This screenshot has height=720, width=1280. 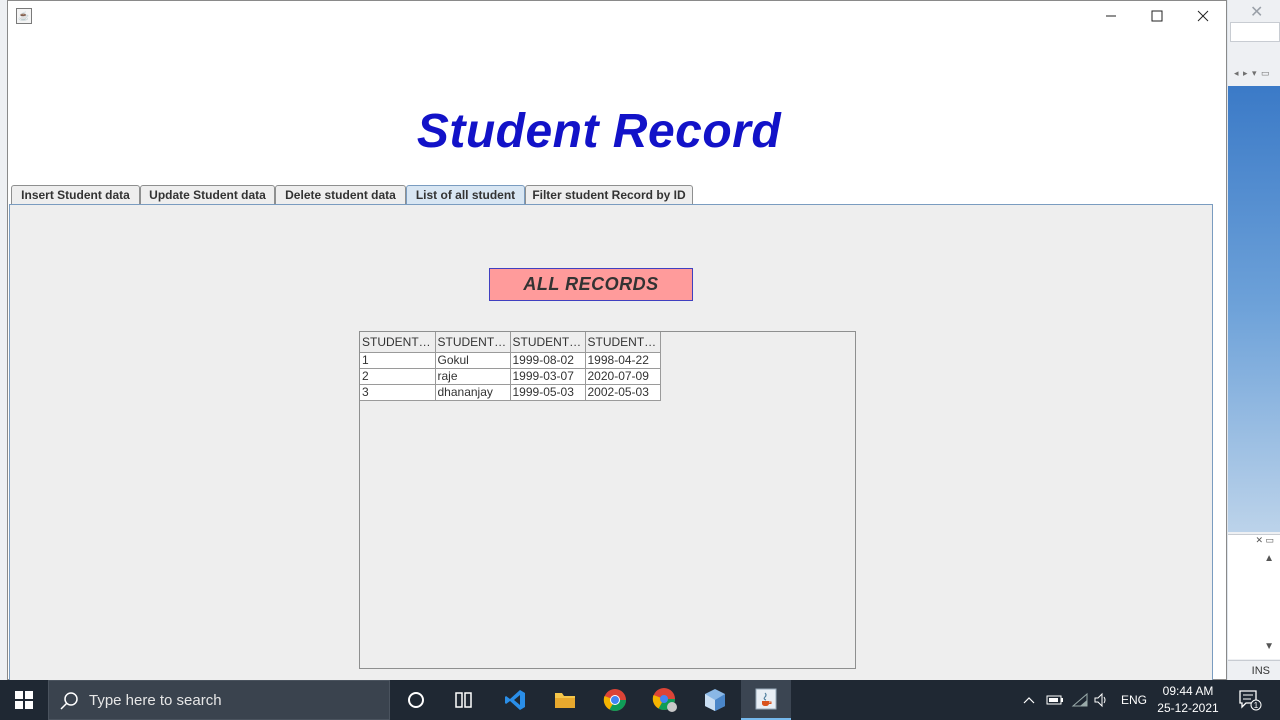 I want to click on chevron-up-icon, so click(x=1029, y=700).